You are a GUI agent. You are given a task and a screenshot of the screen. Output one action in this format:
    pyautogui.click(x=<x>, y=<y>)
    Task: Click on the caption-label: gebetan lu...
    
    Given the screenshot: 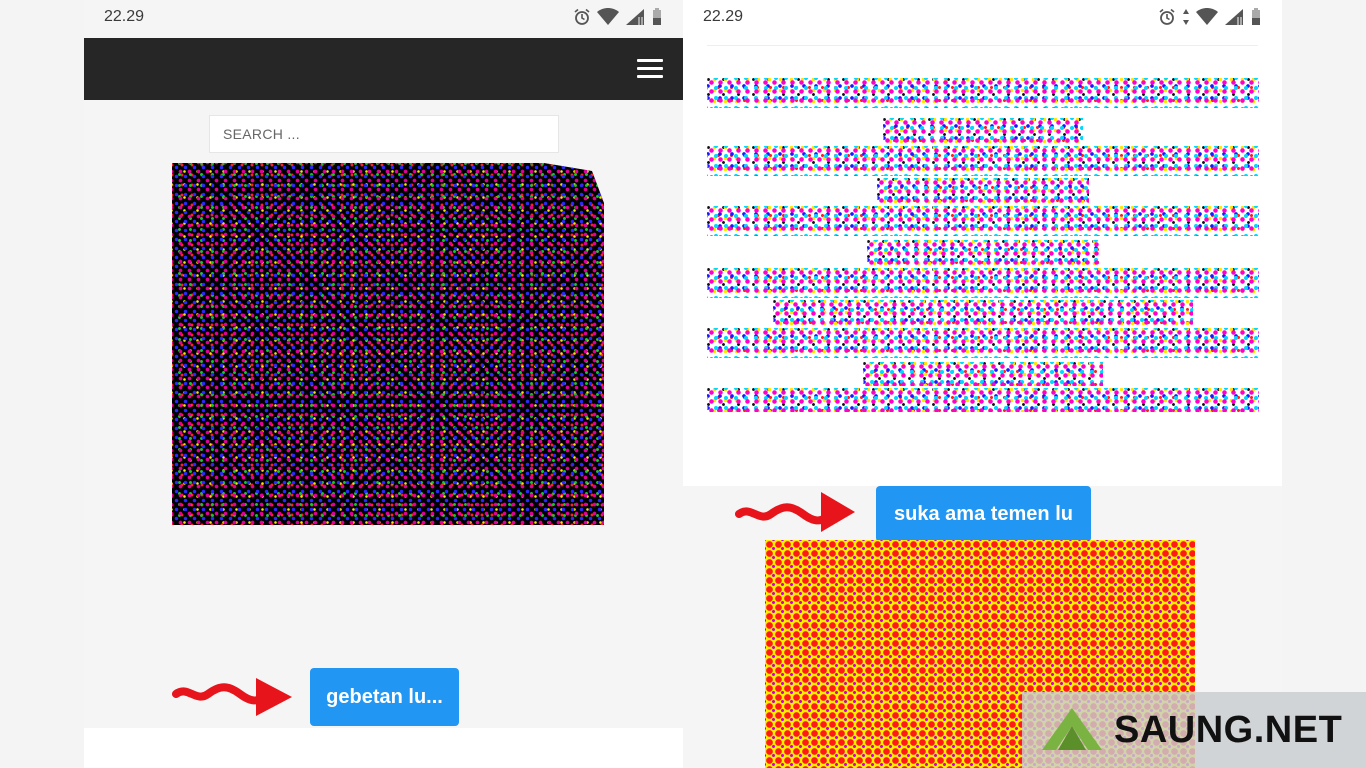 What is the action you would take?
    pyautogui.click(x=384, y=697)
    